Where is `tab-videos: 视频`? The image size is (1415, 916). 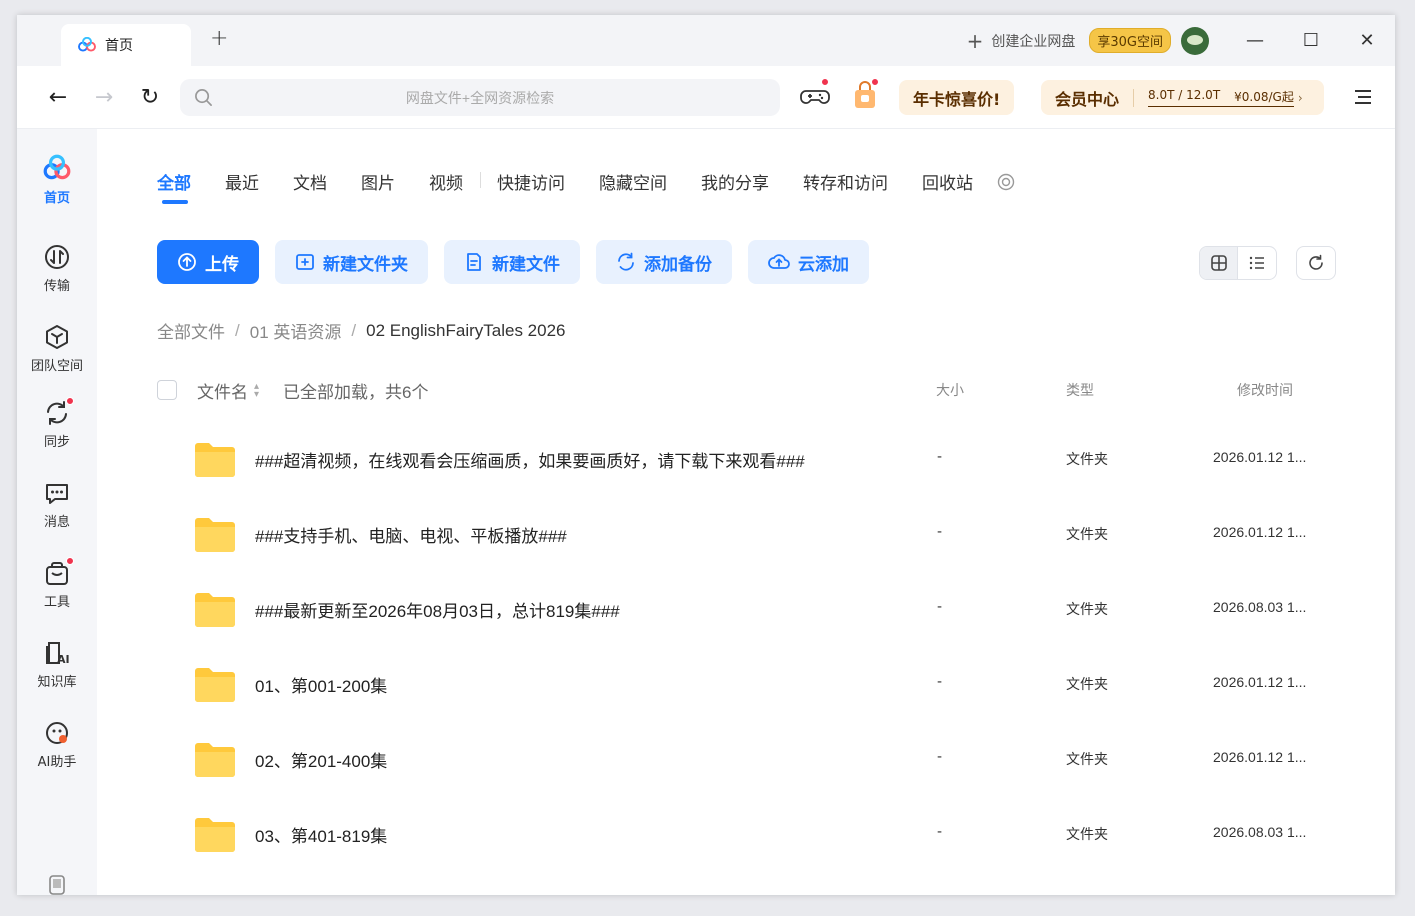 tab-videos: 视频 is located at coordinates (455, 181).